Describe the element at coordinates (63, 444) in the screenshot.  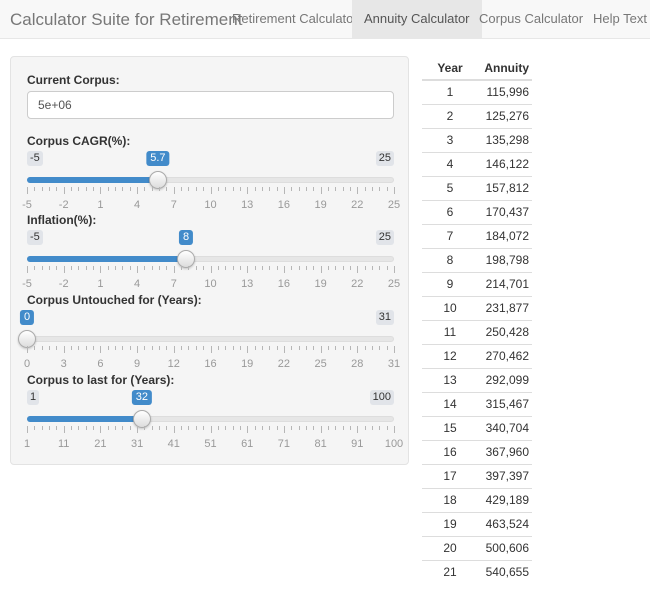
I see `slider-tick-label: 11` at that location.